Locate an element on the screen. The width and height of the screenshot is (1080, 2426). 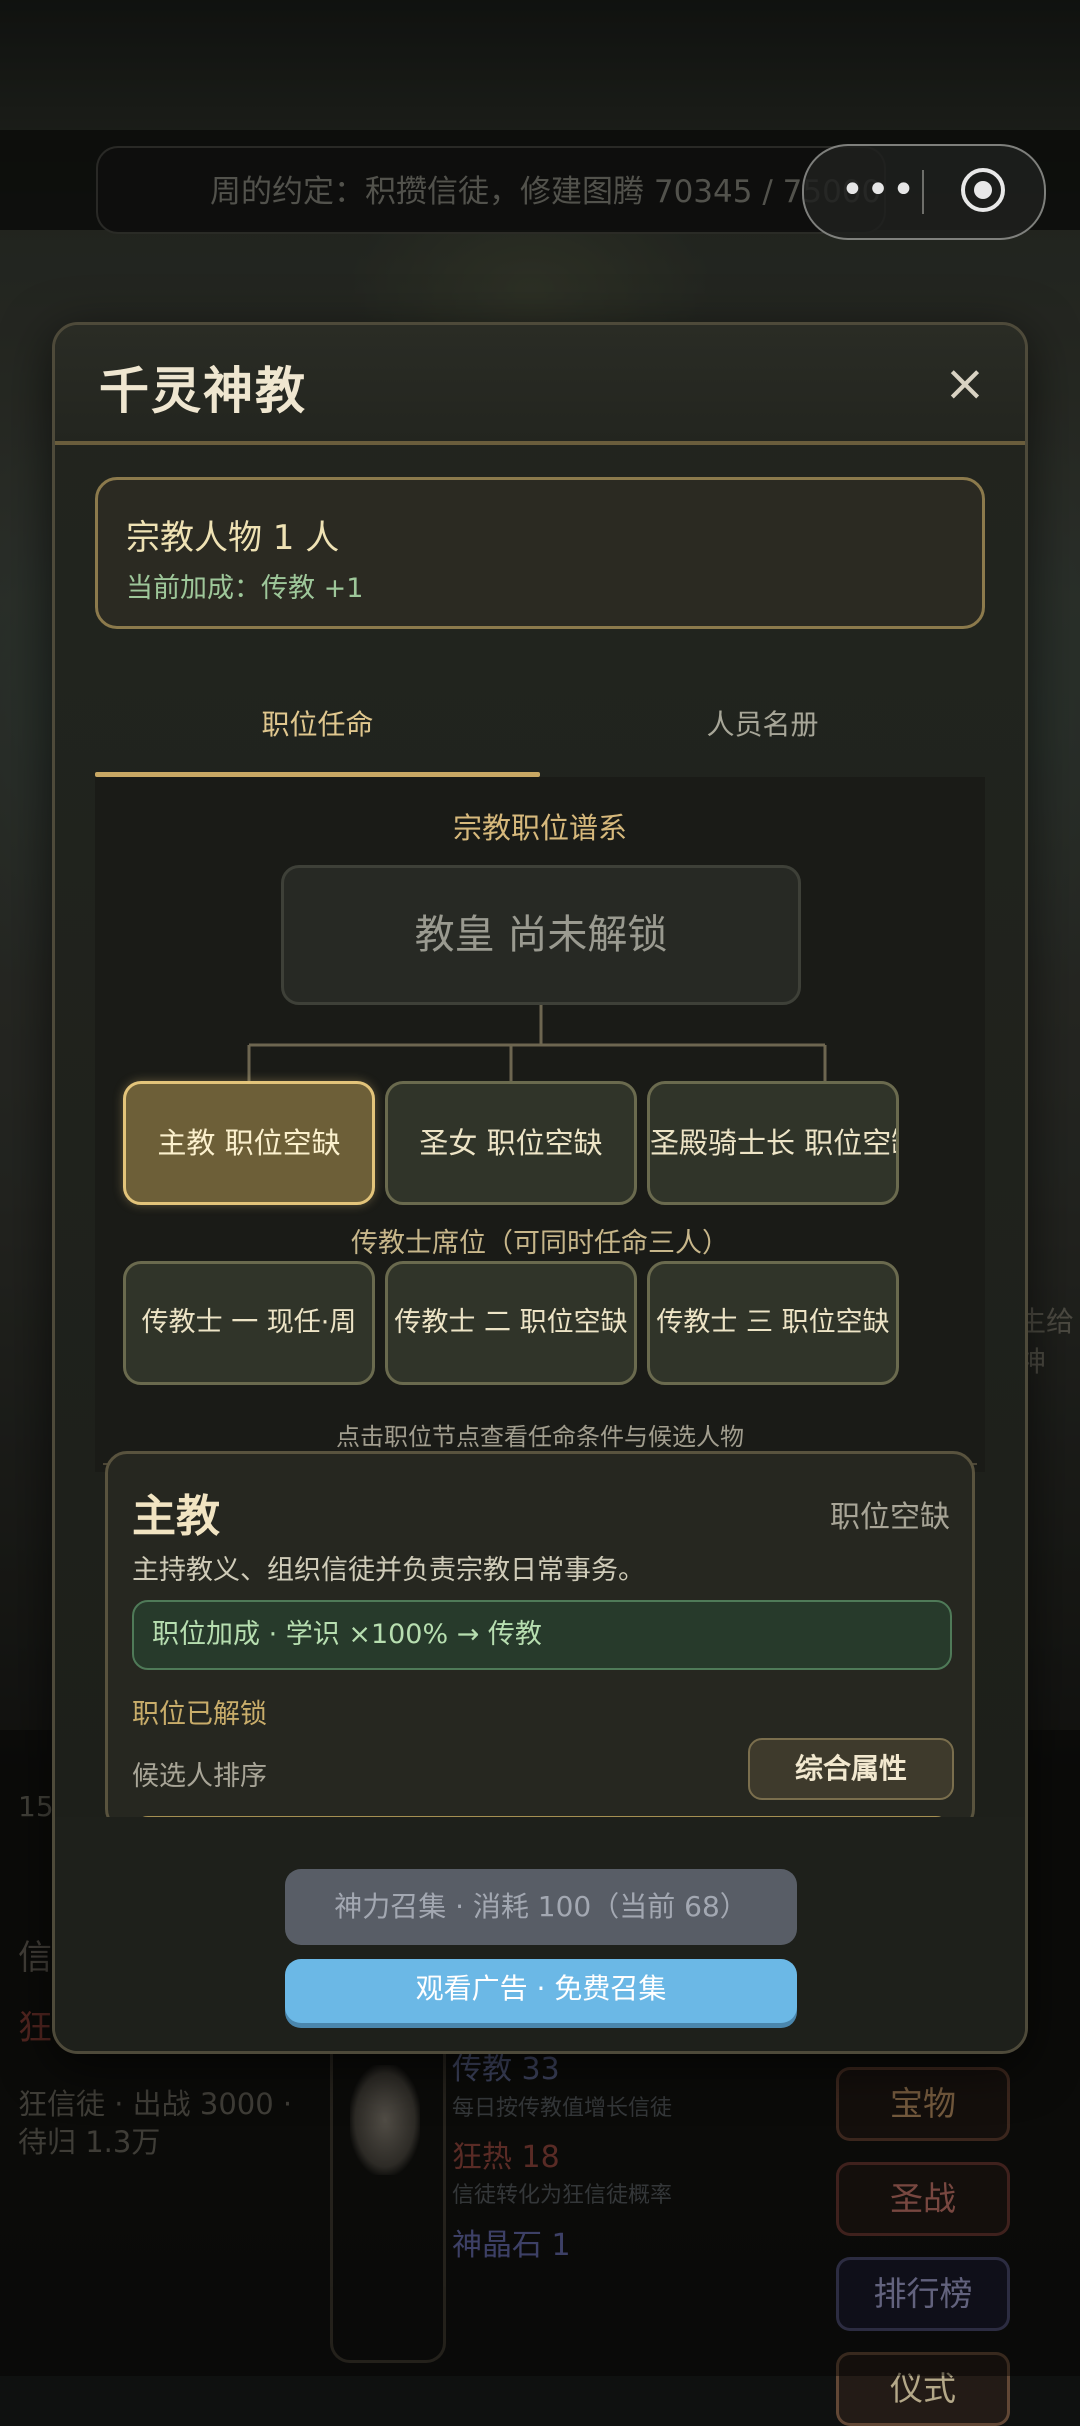
position-status: 职位空缺 is located at coordinates (890, 1517).